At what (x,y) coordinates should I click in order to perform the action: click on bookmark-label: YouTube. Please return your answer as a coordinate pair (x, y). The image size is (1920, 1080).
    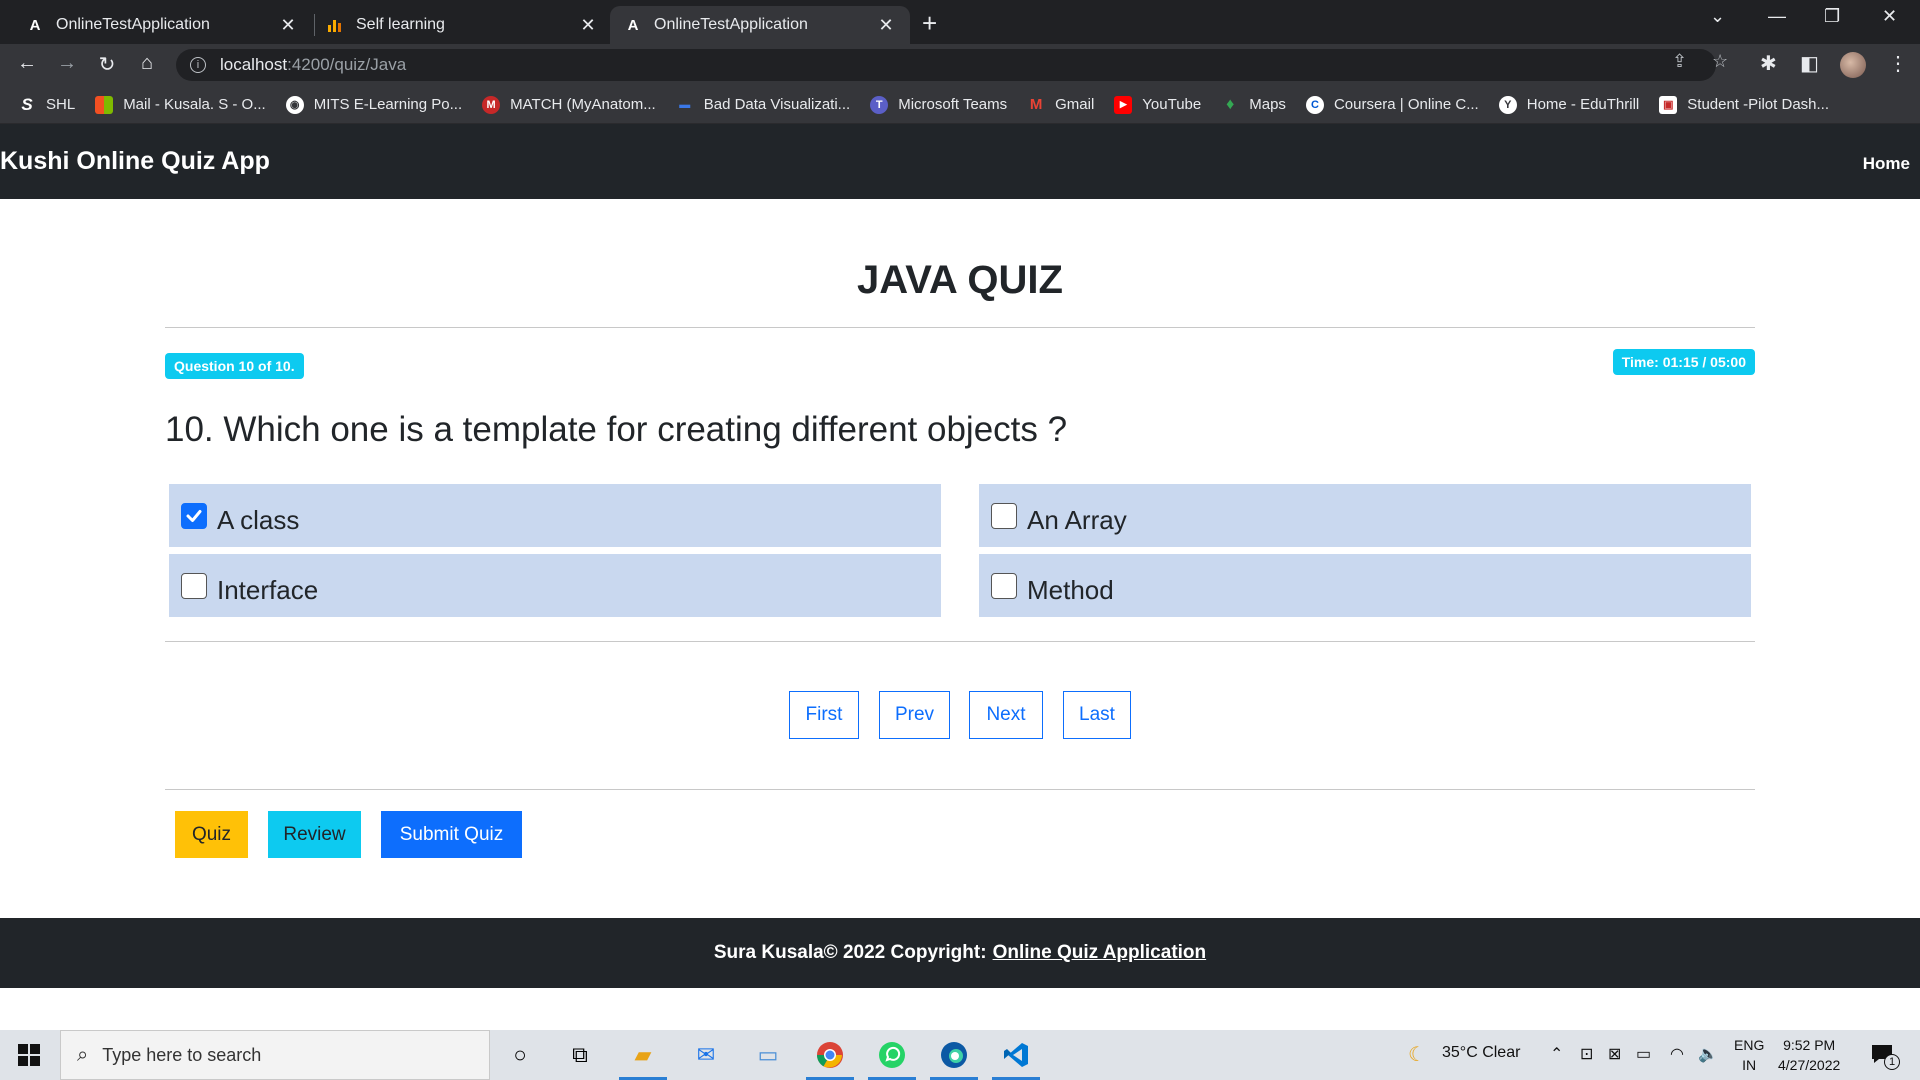
    Looking at the image, I should click on (1172, 104).